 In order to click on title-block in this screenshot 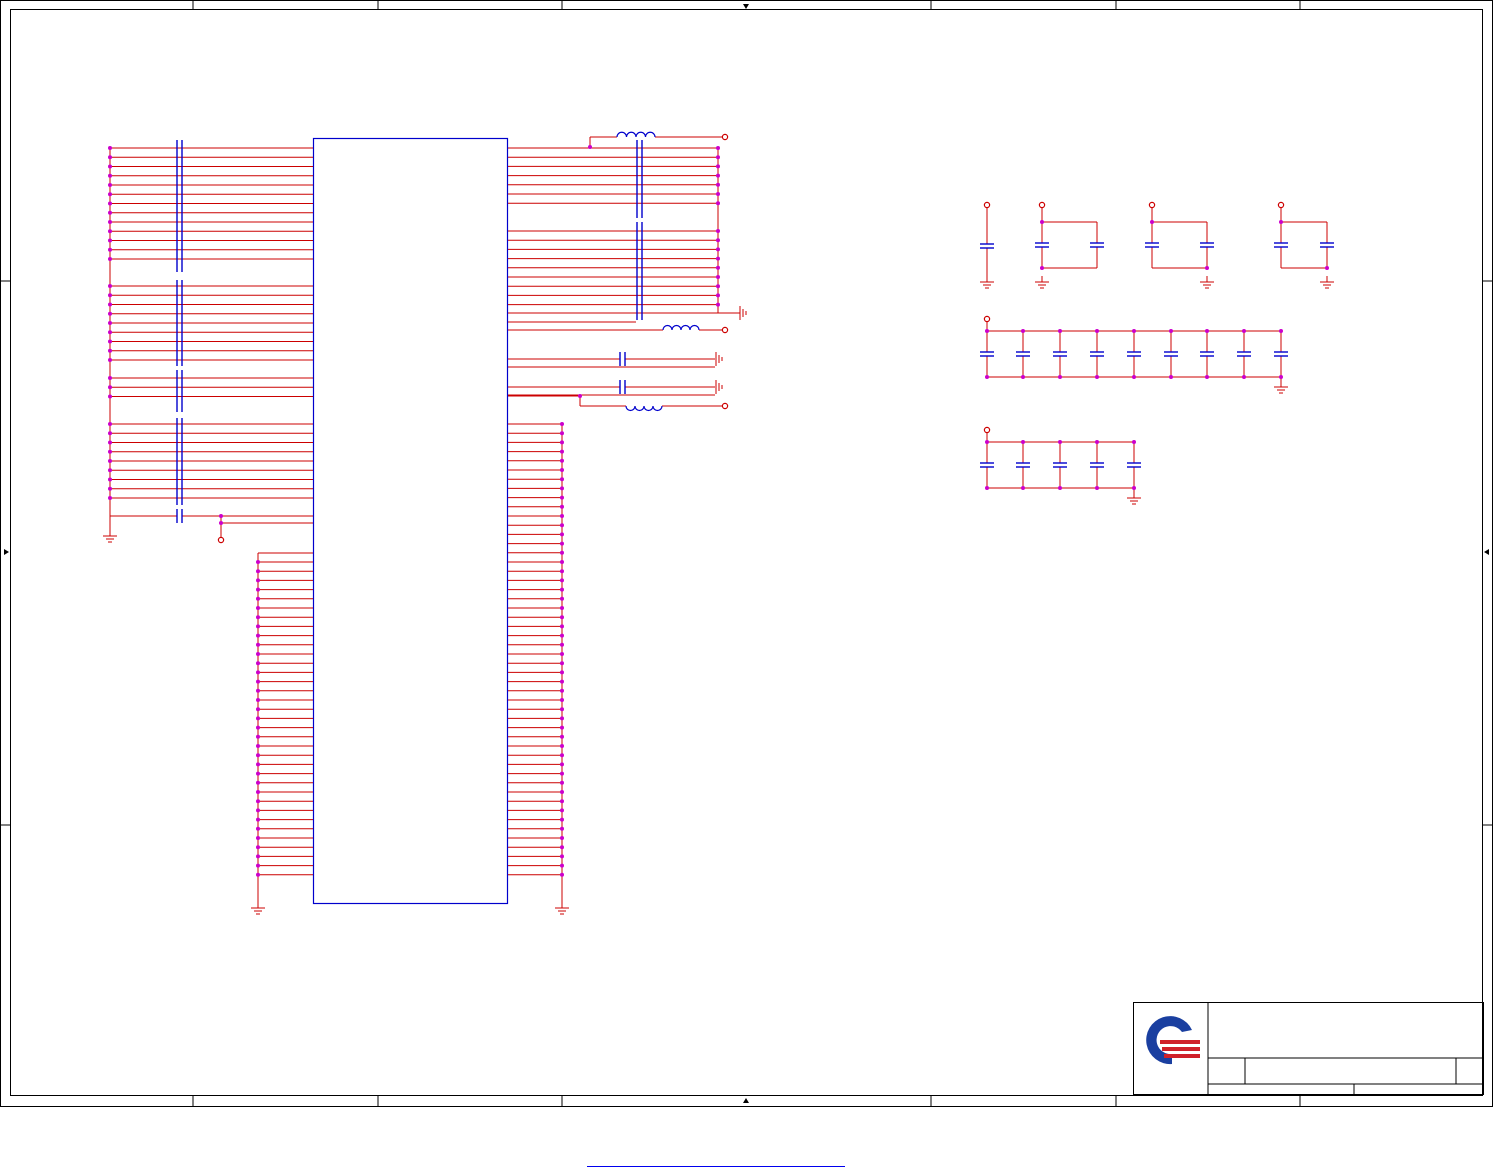, I will do `click(1308, 1048)`.